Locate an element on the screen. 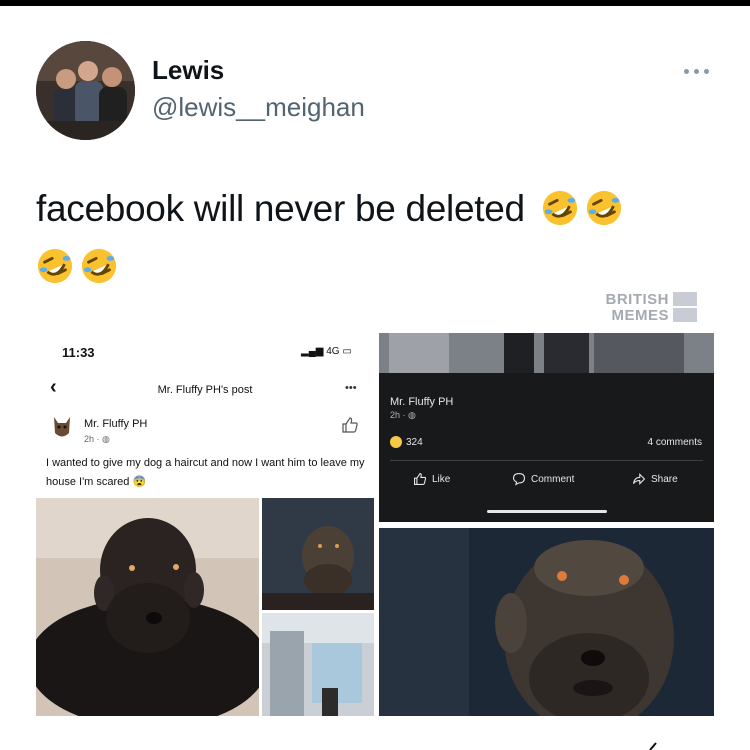  user-handle: @lewis__meighan is located at coordinates (258, 107).